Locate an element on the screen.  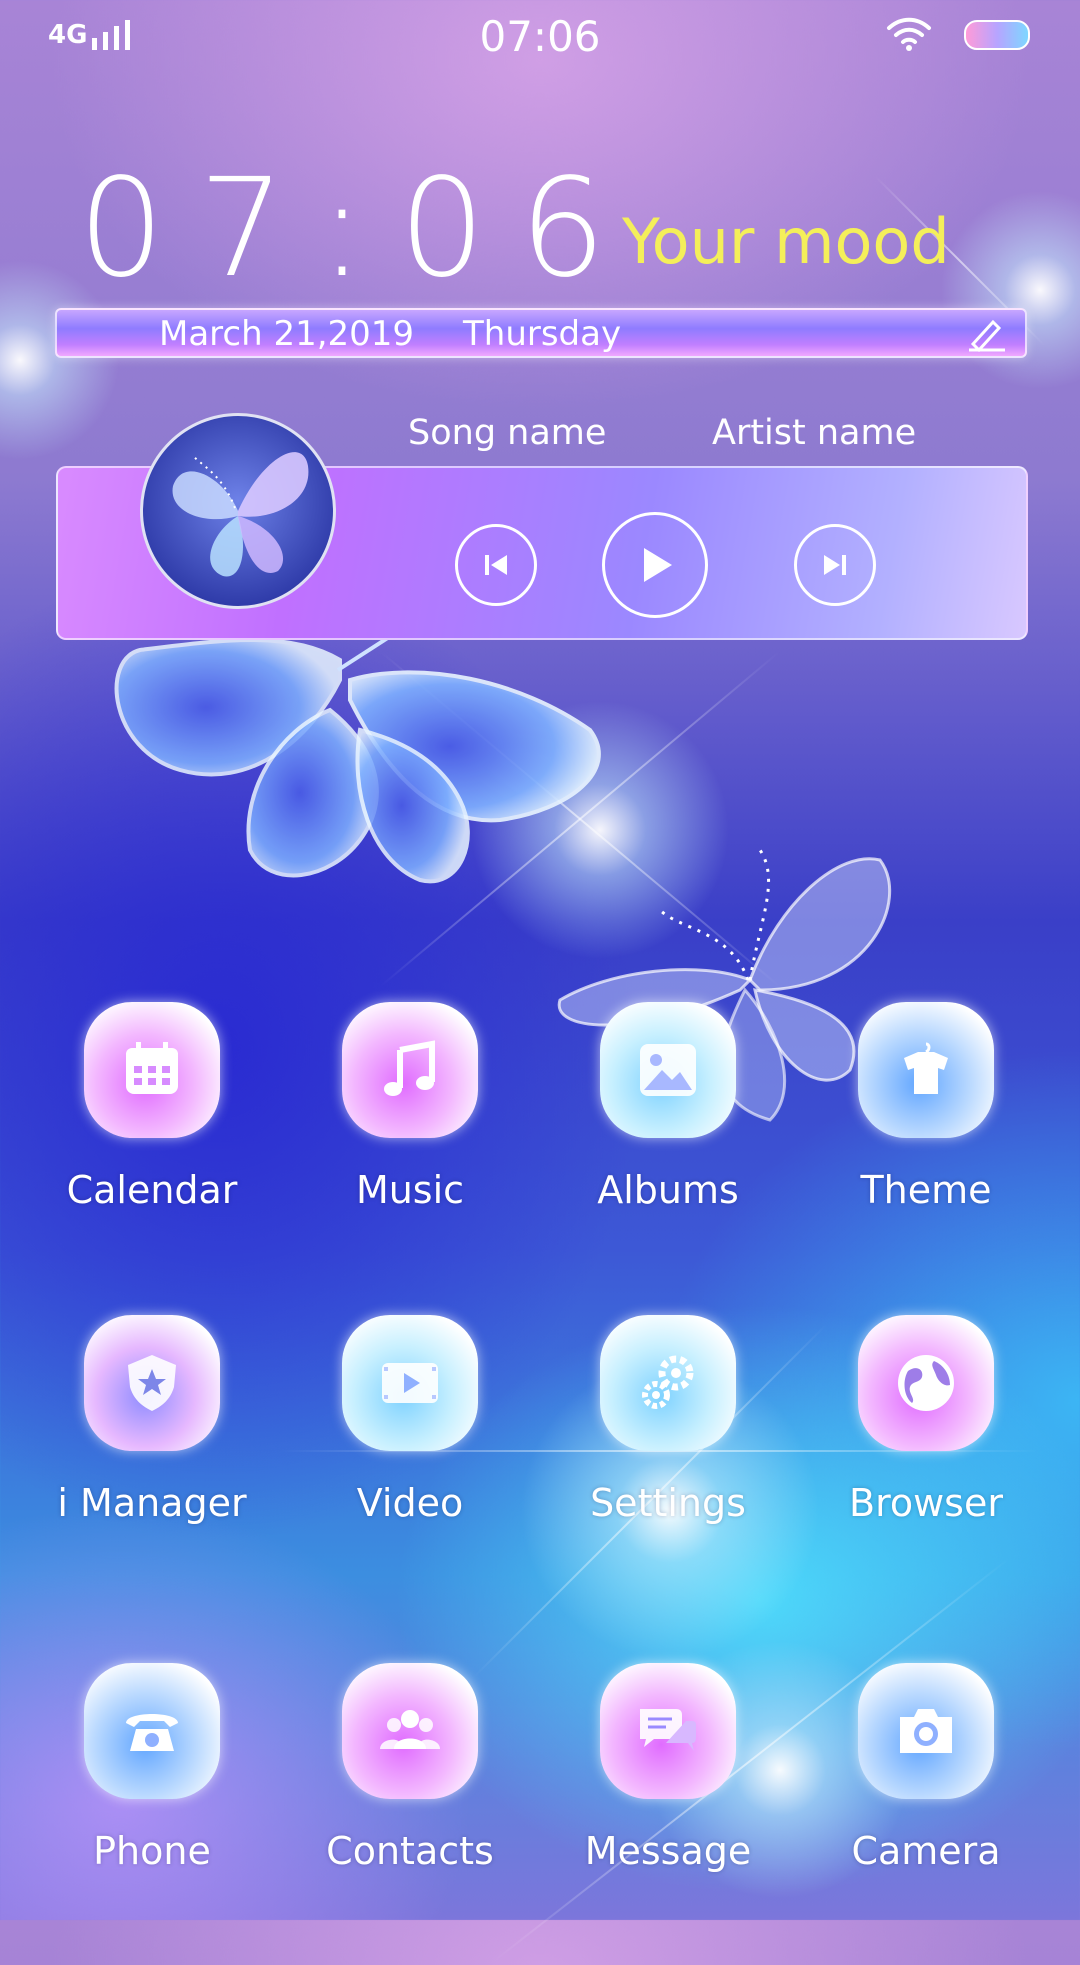
app-label: Albums is located at coordinates (668, 1190).